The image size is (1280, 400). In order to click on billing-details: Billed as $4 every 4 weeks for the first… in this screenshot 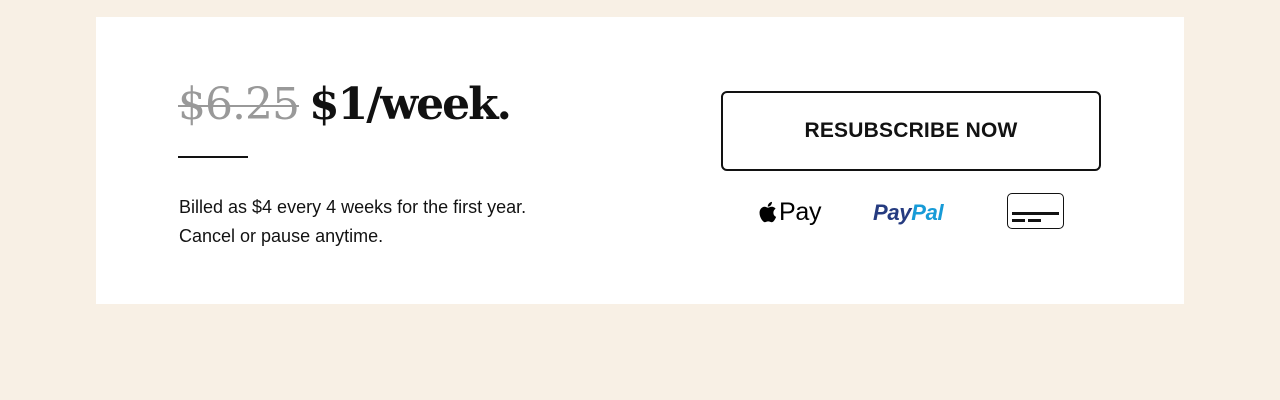, I will do `click(352, 222)`.